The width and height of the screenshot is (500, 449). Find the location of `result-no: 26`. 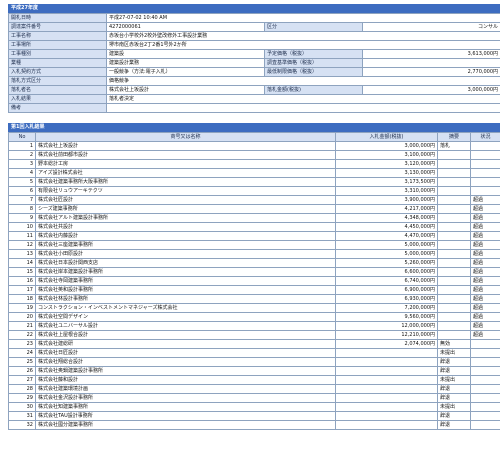

result-no: 26 is located at coordinates (22, 371).